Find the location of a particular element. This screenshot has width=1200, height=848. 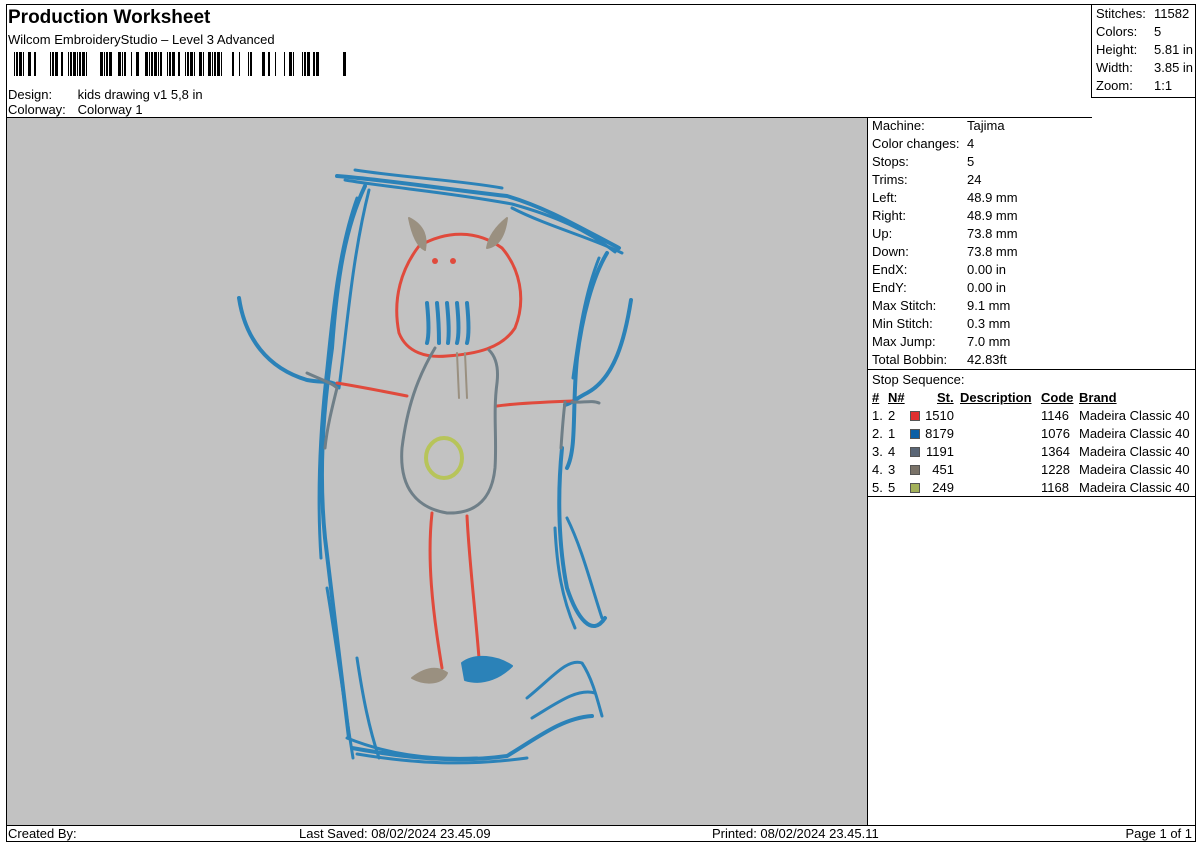

stat-label: Zoom: is located at coordinates (1114, 85).